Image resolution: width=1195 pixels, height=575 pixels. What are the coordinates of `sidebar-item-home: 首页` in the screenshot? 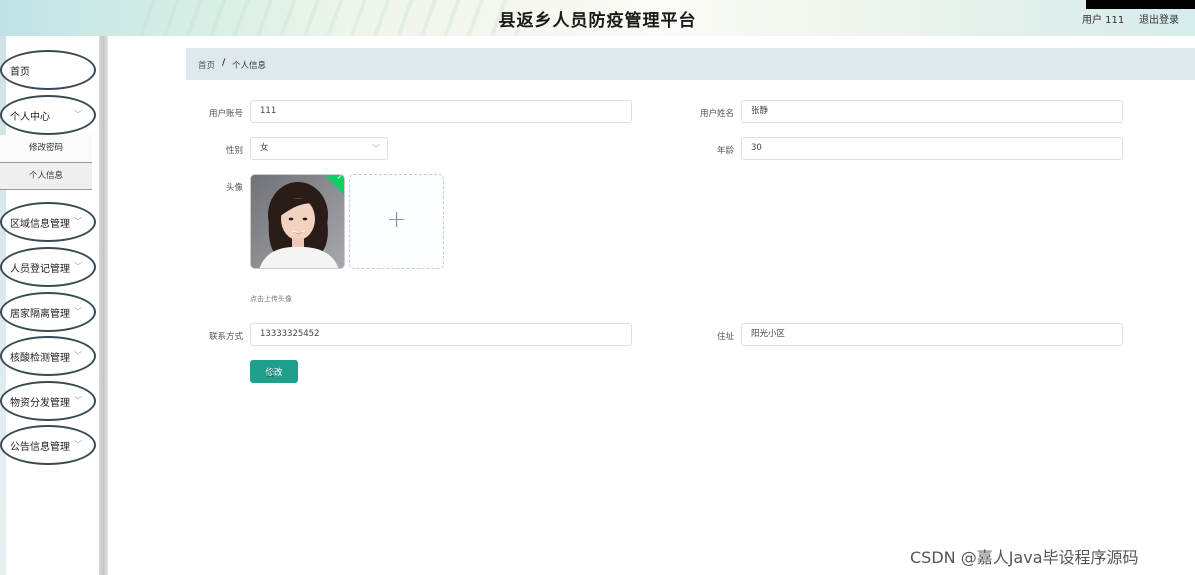 It's located at (48, 70).